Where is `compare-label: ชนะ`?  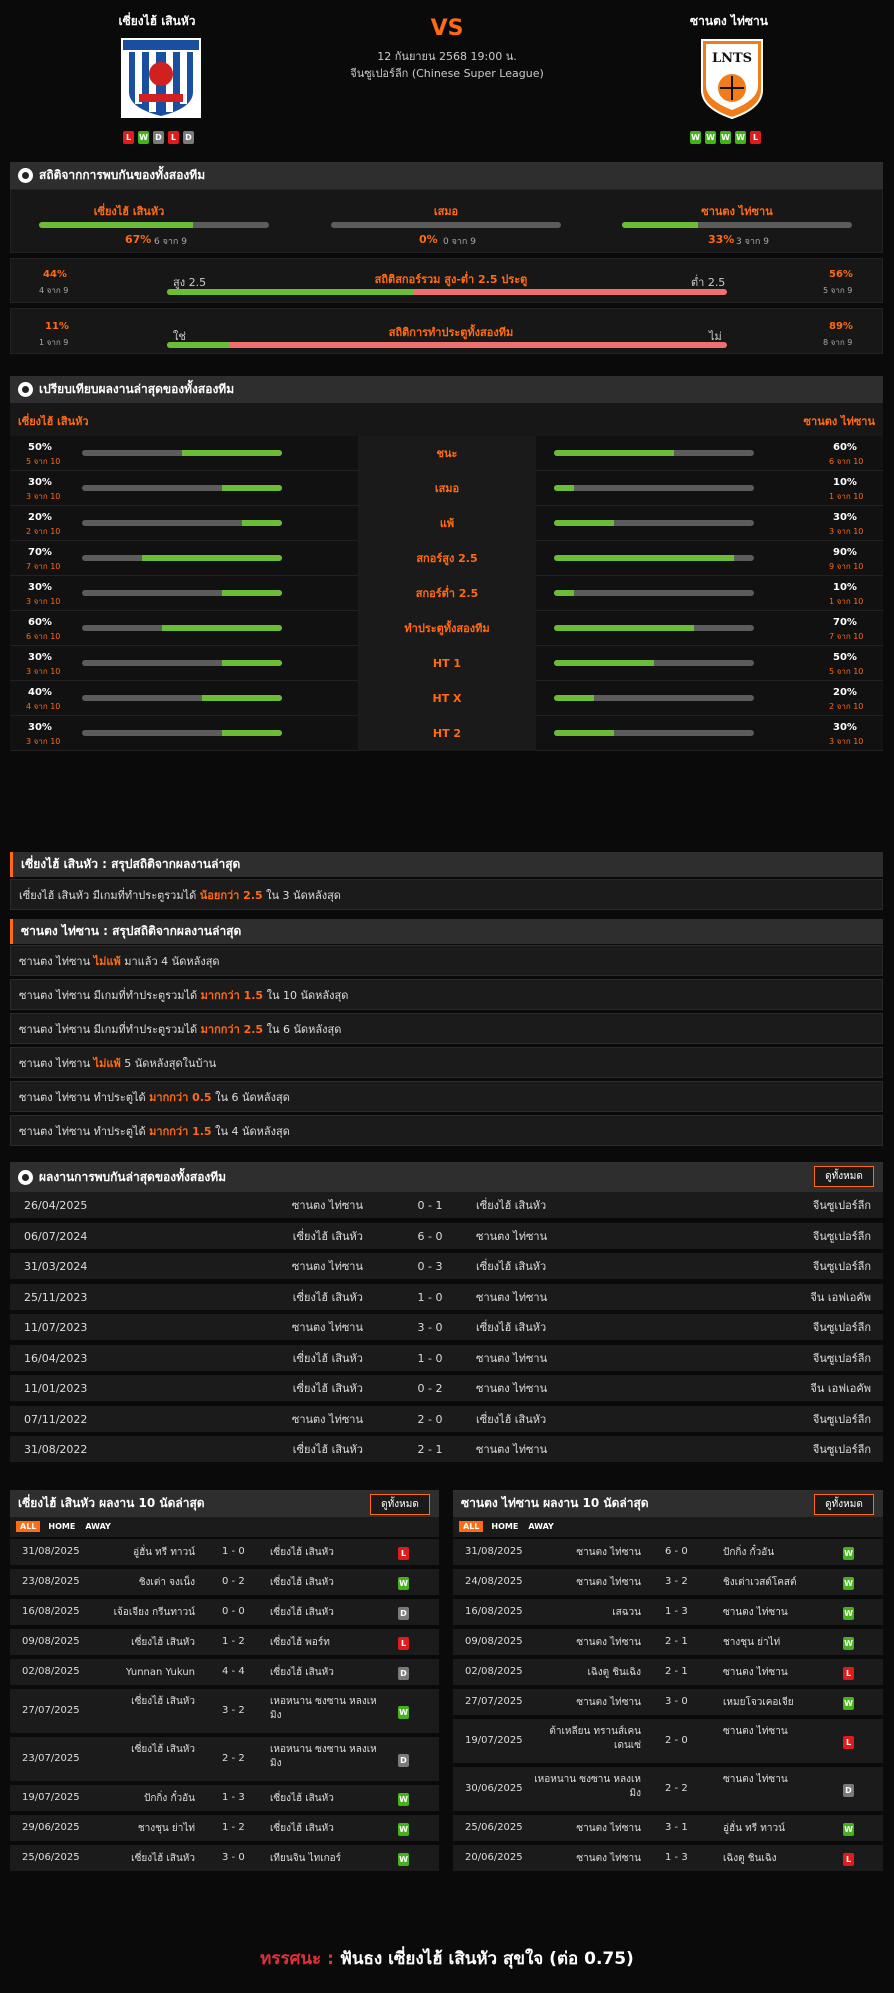 compare-label: ชนะ is located at coordinates (447, 453).